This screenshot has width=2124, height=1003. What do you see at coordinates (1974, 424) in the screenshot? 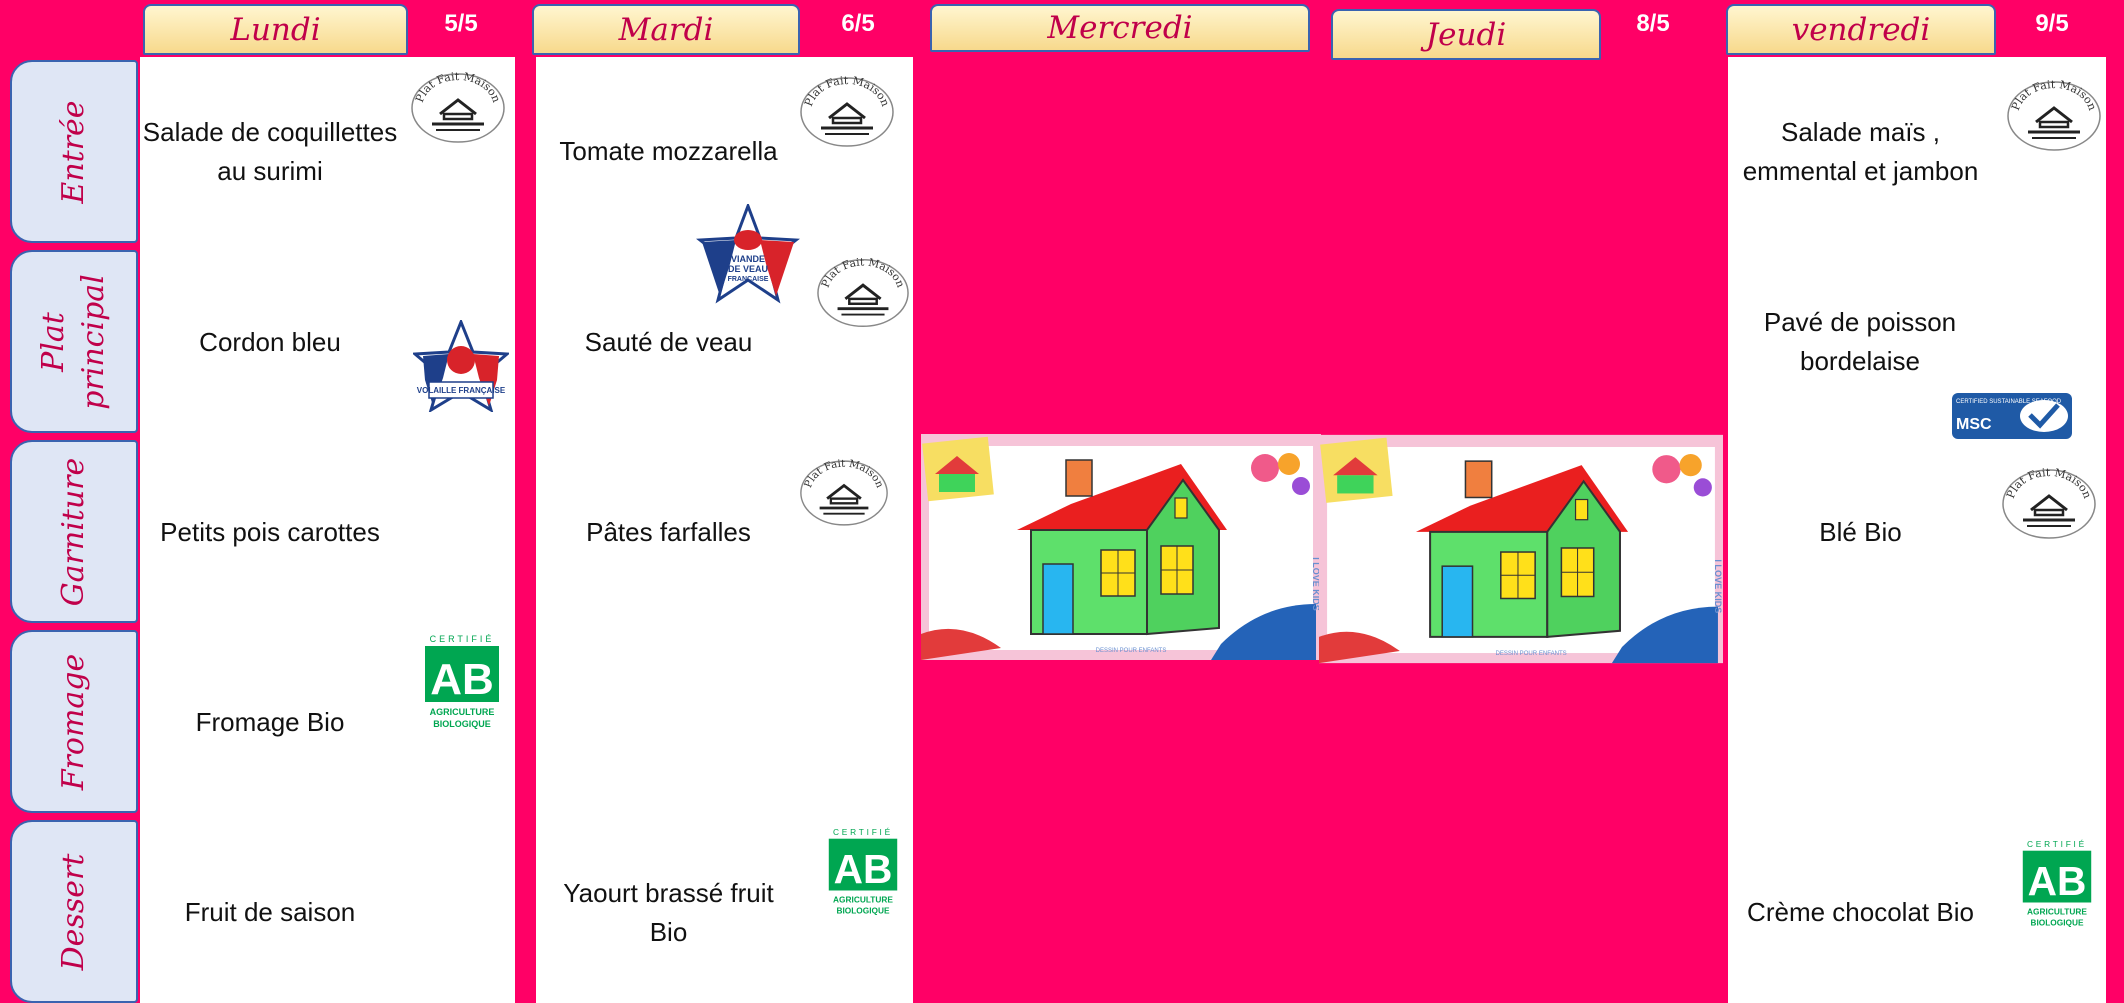
I see `svg-text: MSC` at bounding box center [1974, 424].